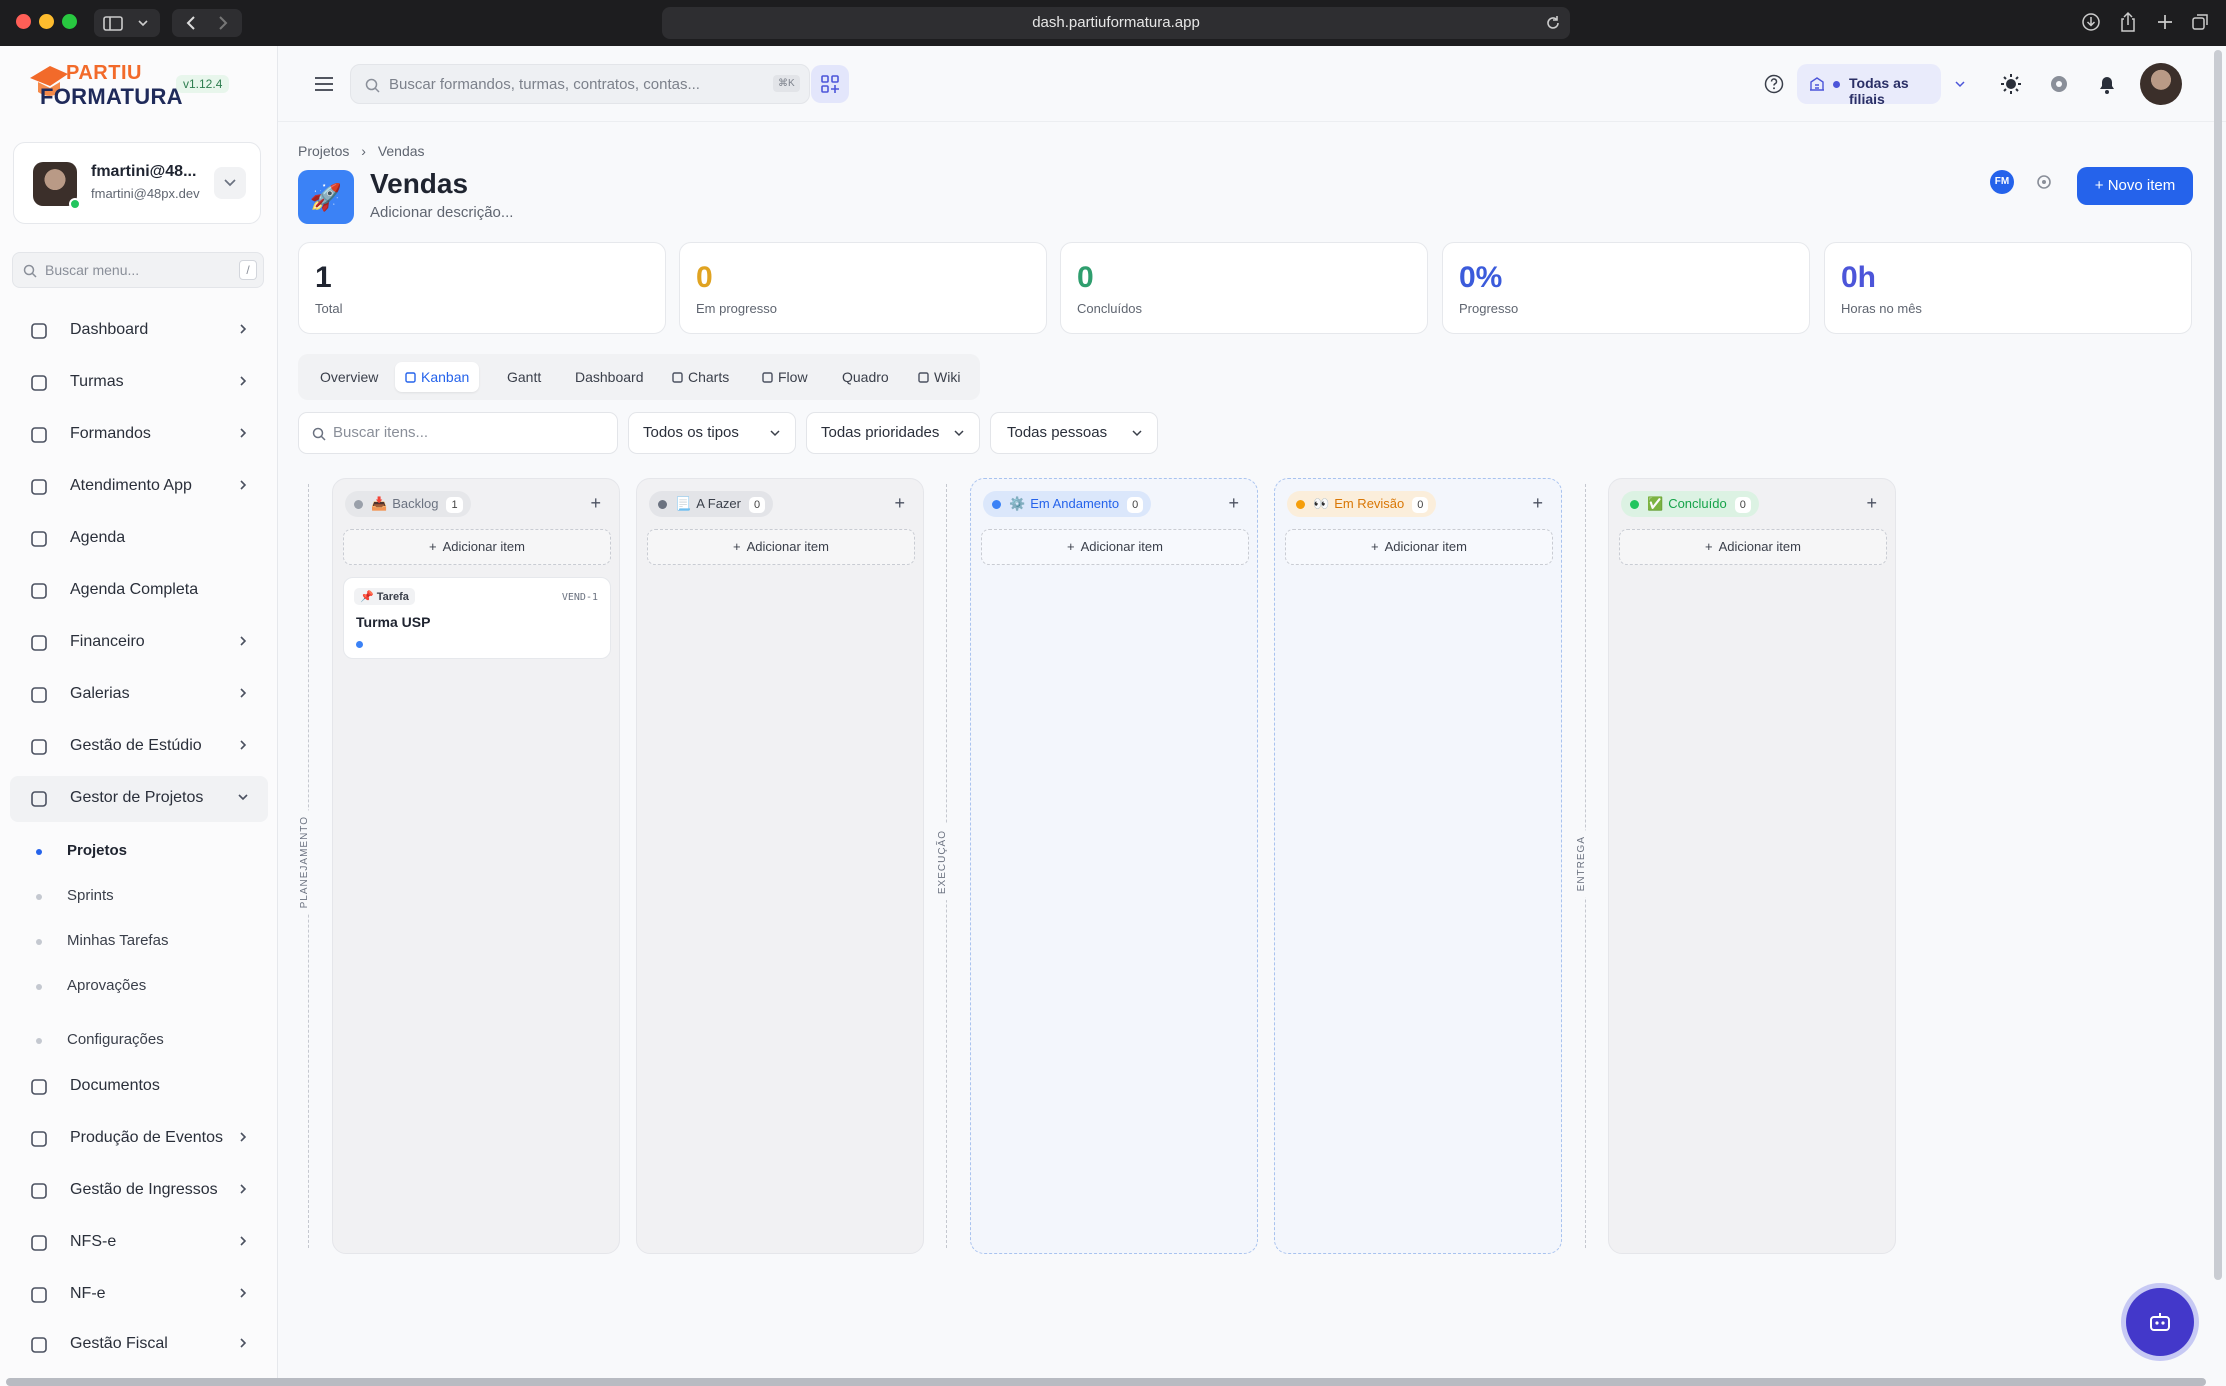 The image size is (2226, 1386). Describe the element at coordinates (1881, 85) in the screenshot. I see `branch-selector: Todas as filiais` at that location.